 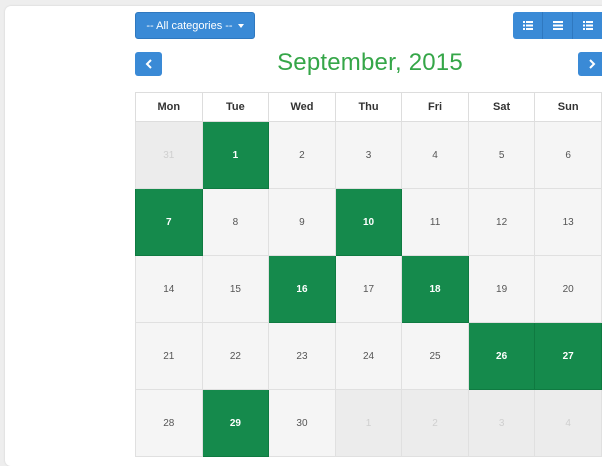 I want to click on week-row: 28 29 30 1 2 3 4, so click(x=368, y=423).